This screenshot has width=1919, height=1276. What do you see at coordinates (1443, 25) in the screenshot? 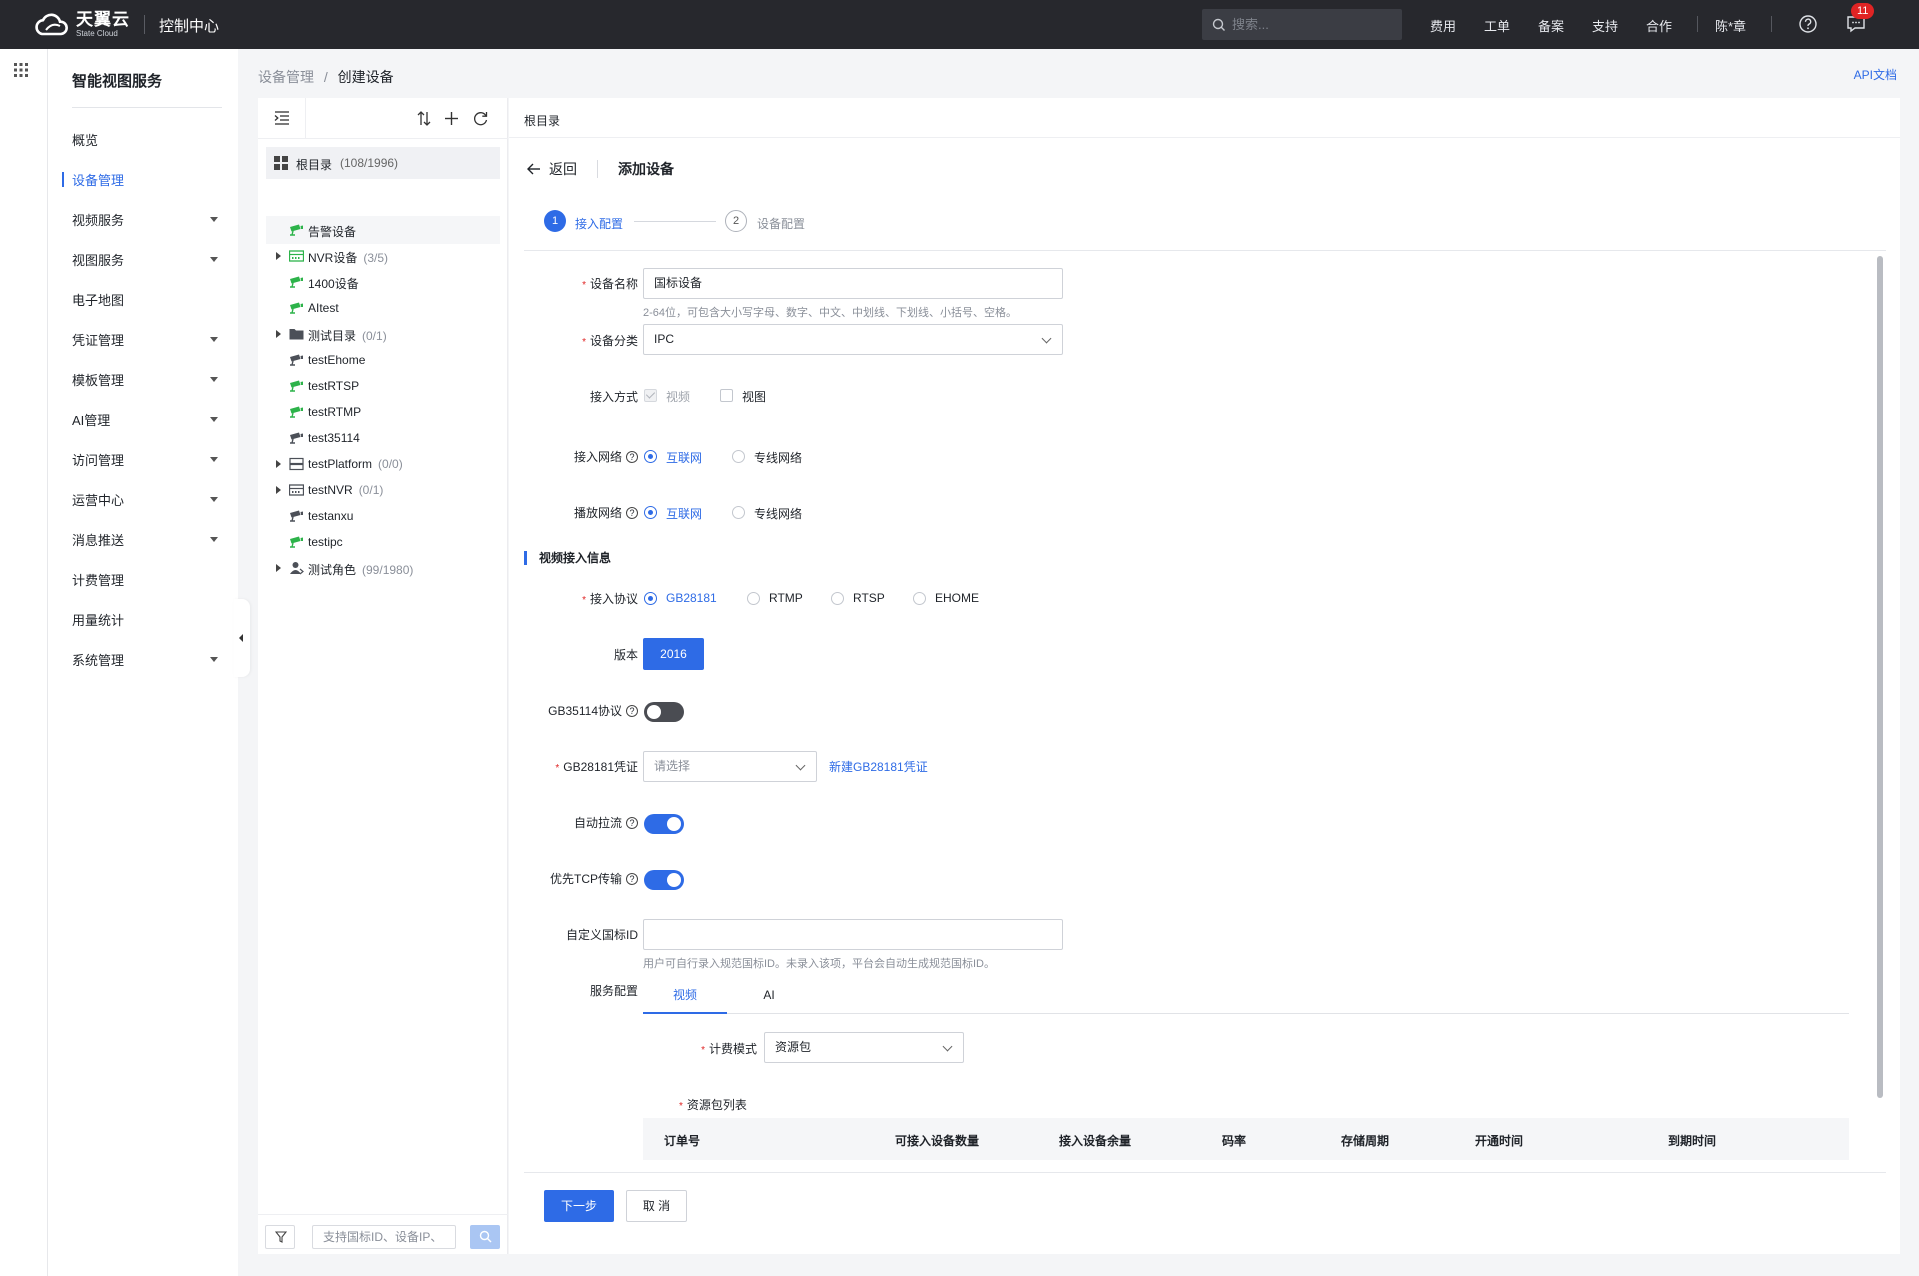
I see `nav-fees: 费用` at bounding box center [1443, 25].